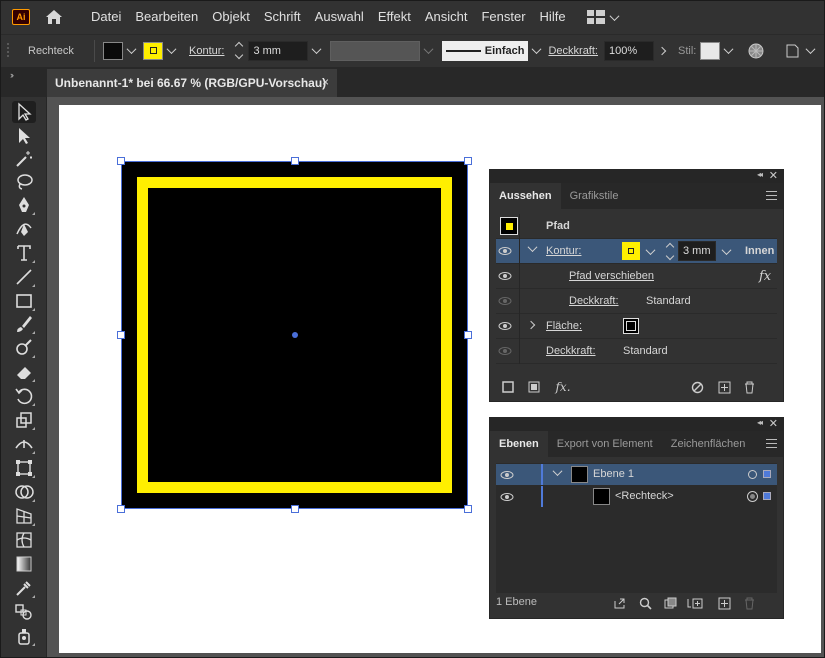  What do you see at coordinates (532, 247) in the screenshot?
I see `chevron-down-icon` at bounding box center [532, 247].